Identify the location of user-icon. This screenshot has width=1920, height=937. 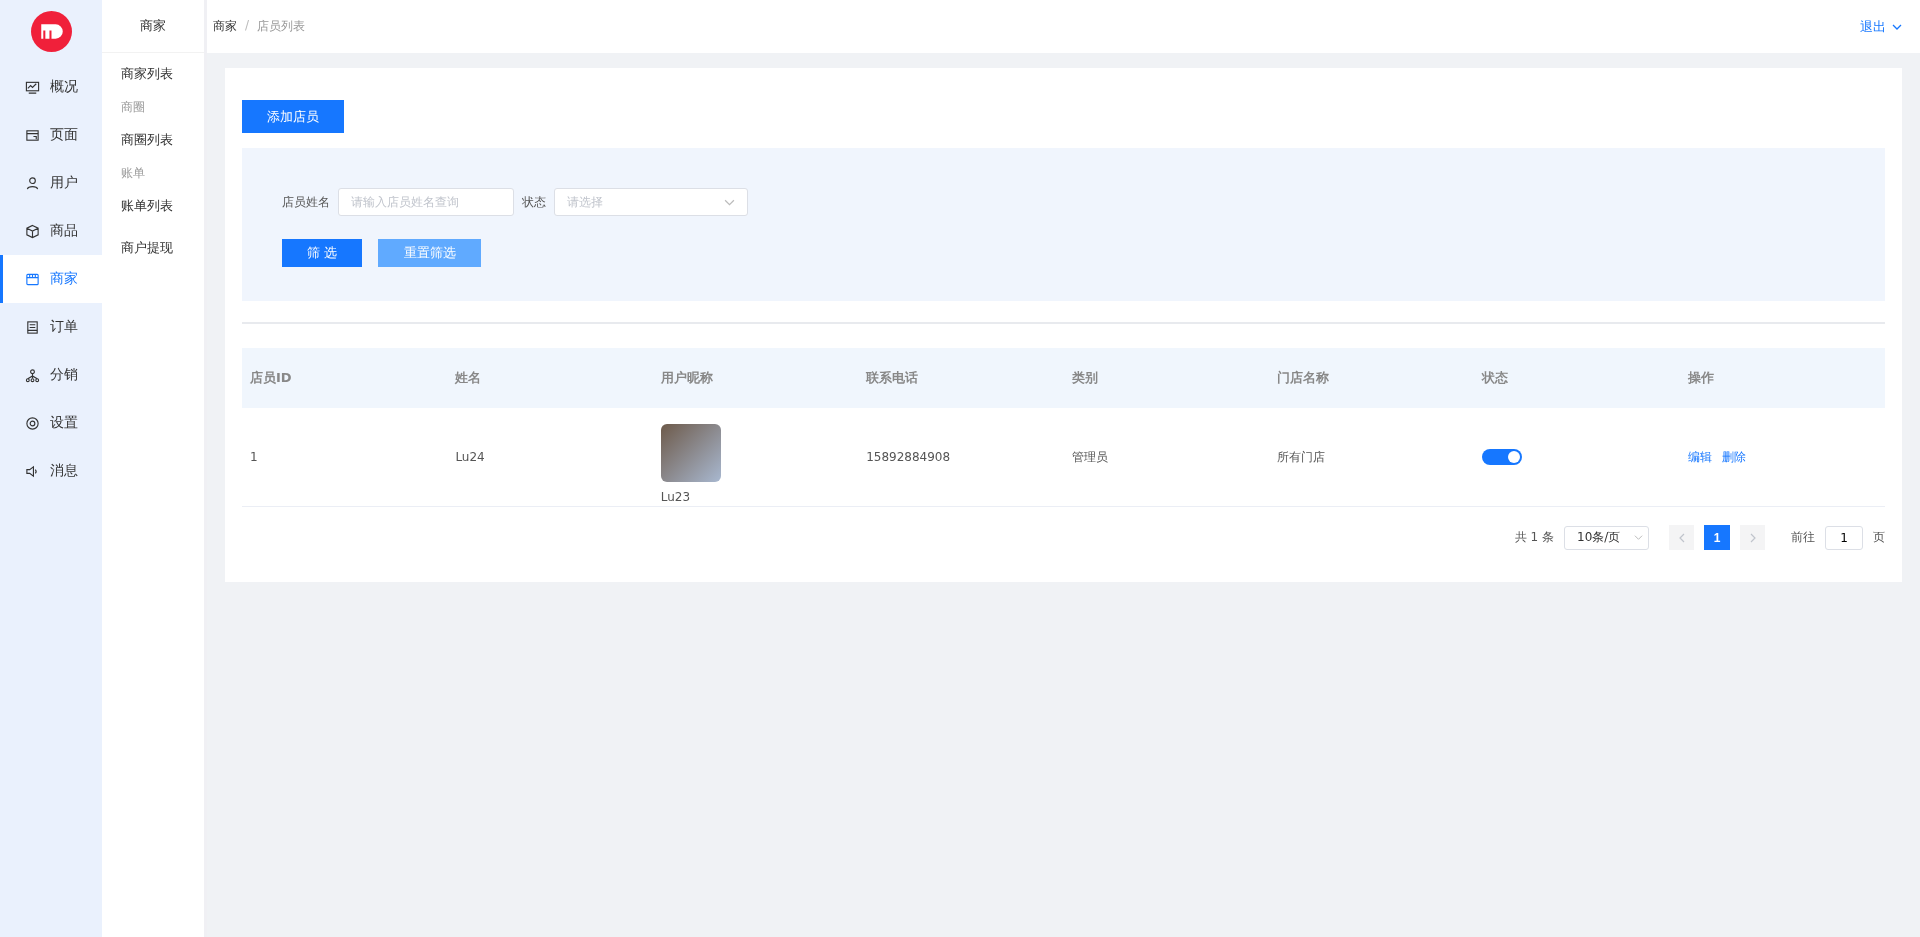
(32, 183).